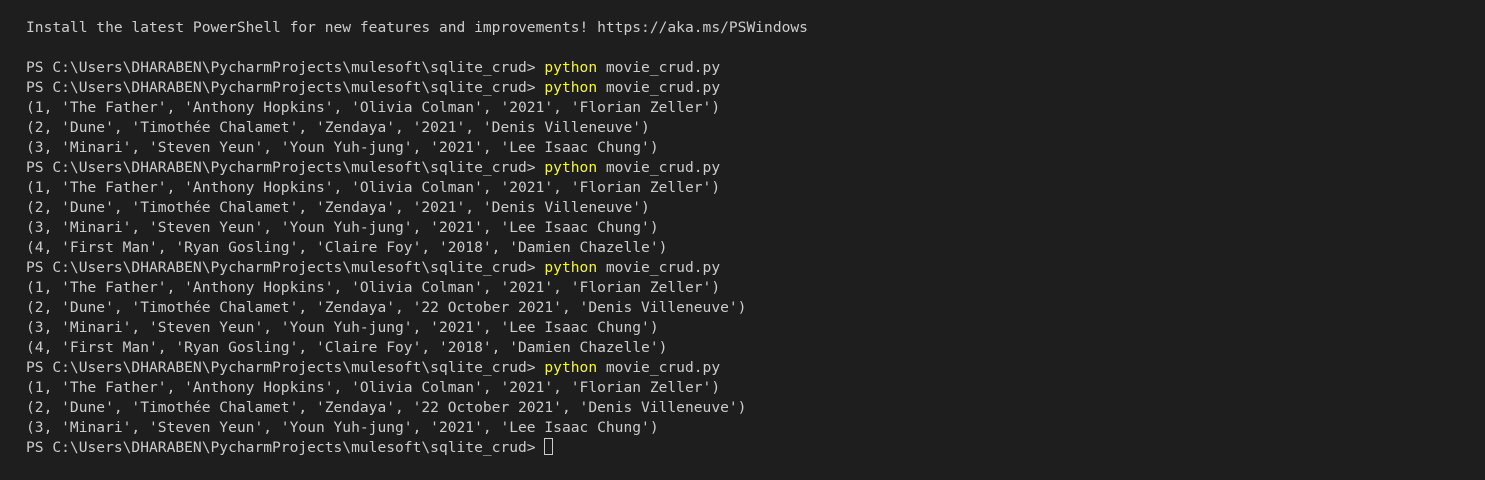 The width and height of the screenshot is (1485, 480). What do you see at coordinates (549, 446) in the screenshot?
I see `terminal-cursor` at bounding box center [549, 446].